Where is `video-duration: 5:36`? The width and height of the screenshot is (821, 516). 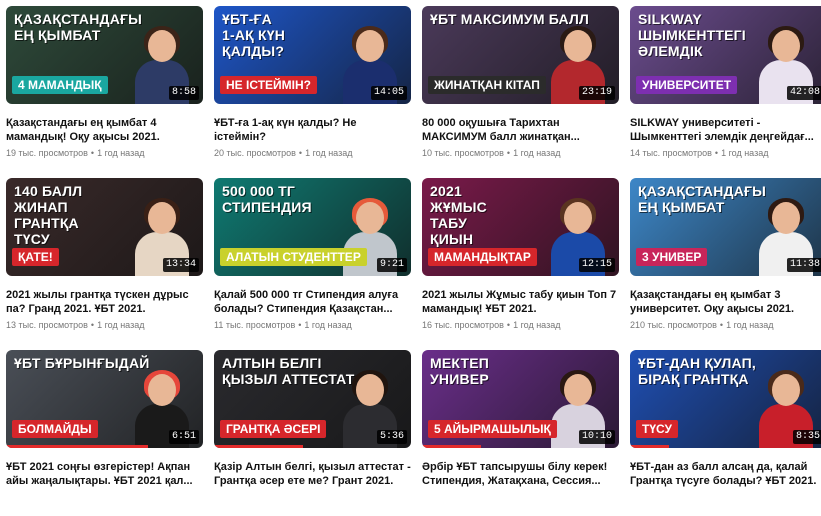 video-duration: 5:36 is located at coordinates (391, 437).